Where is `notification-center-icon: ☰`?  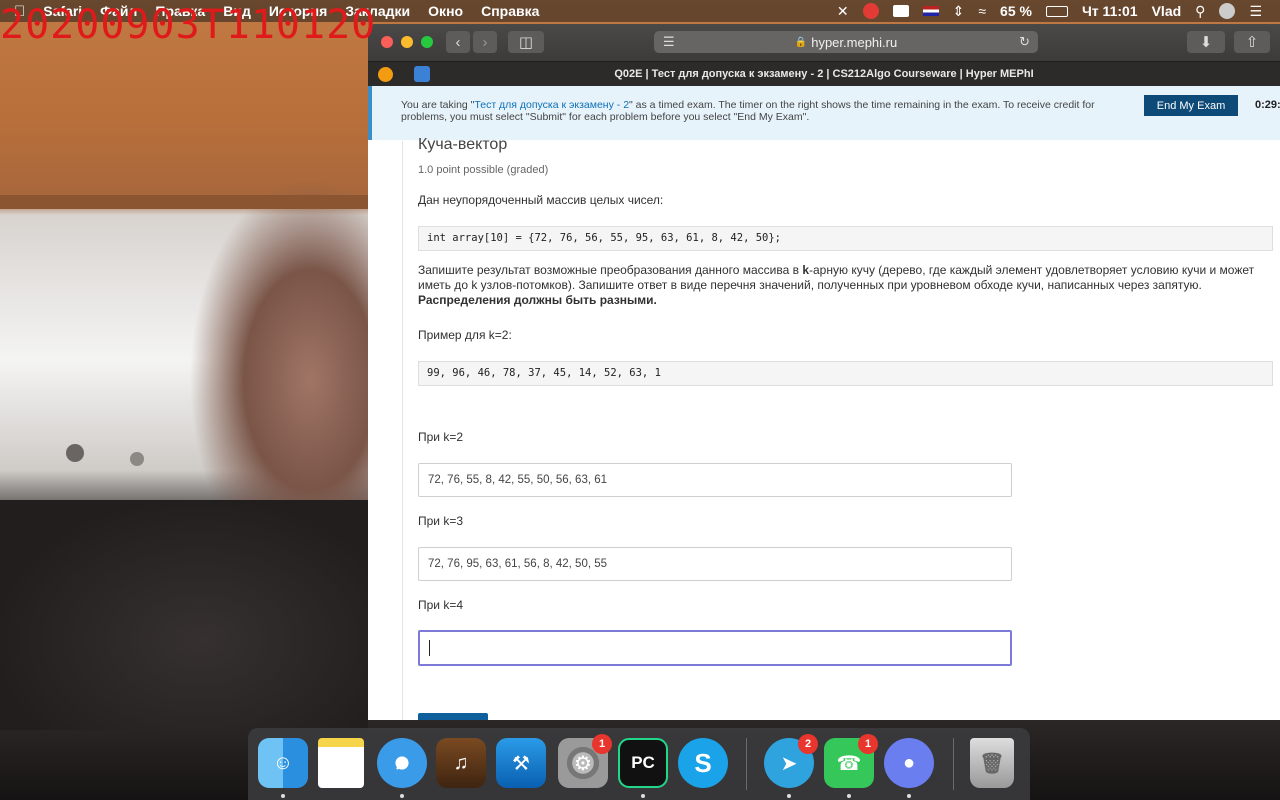 notification-center-icon: ☰ is located at coordinates (1255, 11).